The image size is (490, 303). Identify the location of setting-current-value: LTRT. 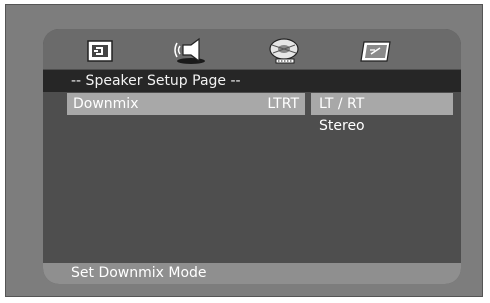
(283, 104).